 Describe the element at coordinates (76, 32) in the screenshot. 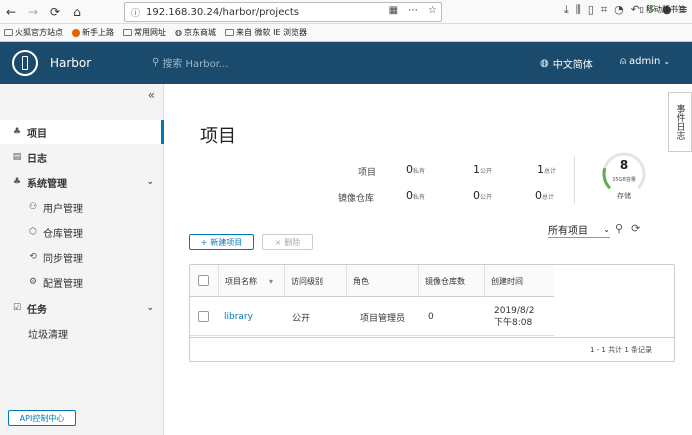

I see `firefox-icon` at that location.